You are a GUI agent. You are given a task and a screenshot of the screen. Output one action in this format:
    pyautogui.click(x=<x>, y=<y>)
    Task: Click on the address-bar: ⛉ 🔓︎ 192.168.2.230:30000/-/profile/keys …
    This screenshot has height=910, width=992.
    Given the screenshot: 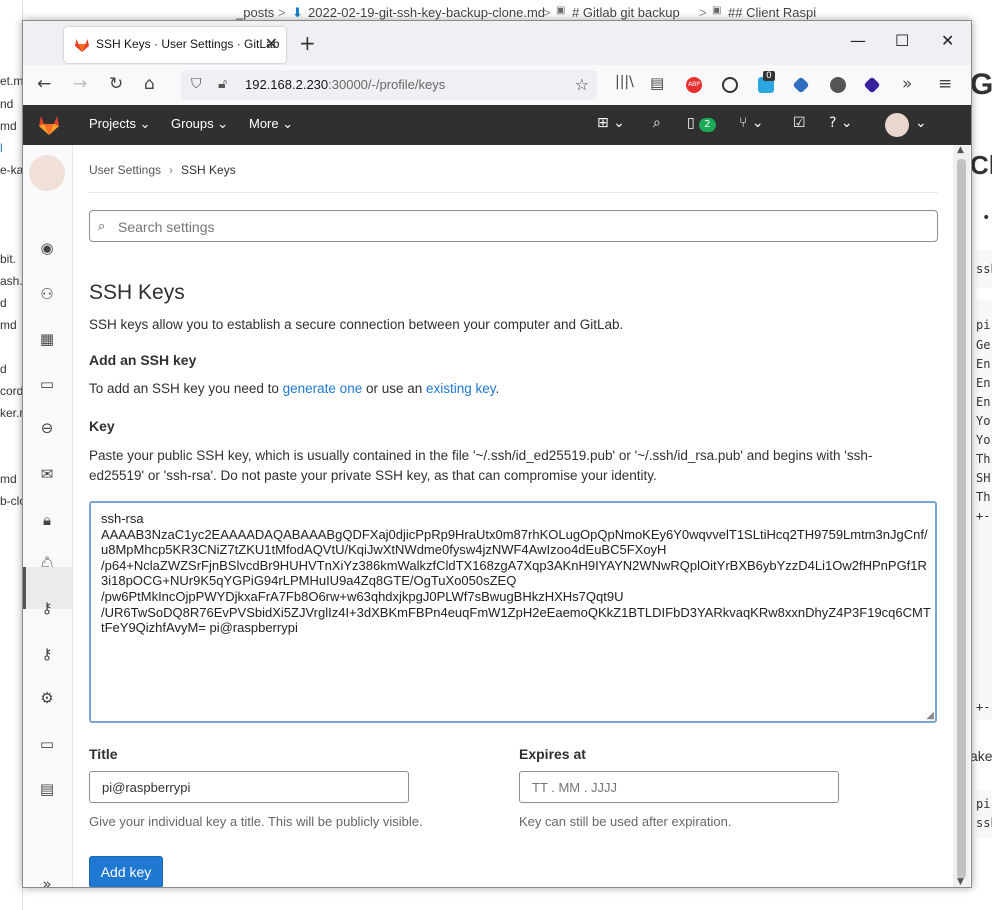 What is the action you would take?
    pyautogui.click(x=389, y=85)
    